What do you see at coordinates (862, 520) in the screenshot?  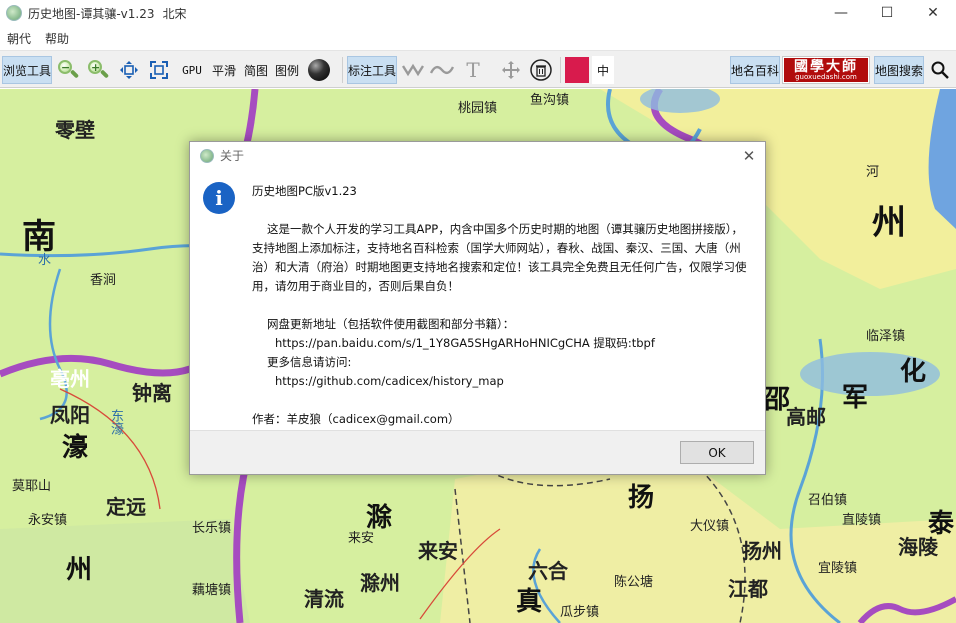 I see `map-label: 直陵镇` at bounding box center [862, 520].